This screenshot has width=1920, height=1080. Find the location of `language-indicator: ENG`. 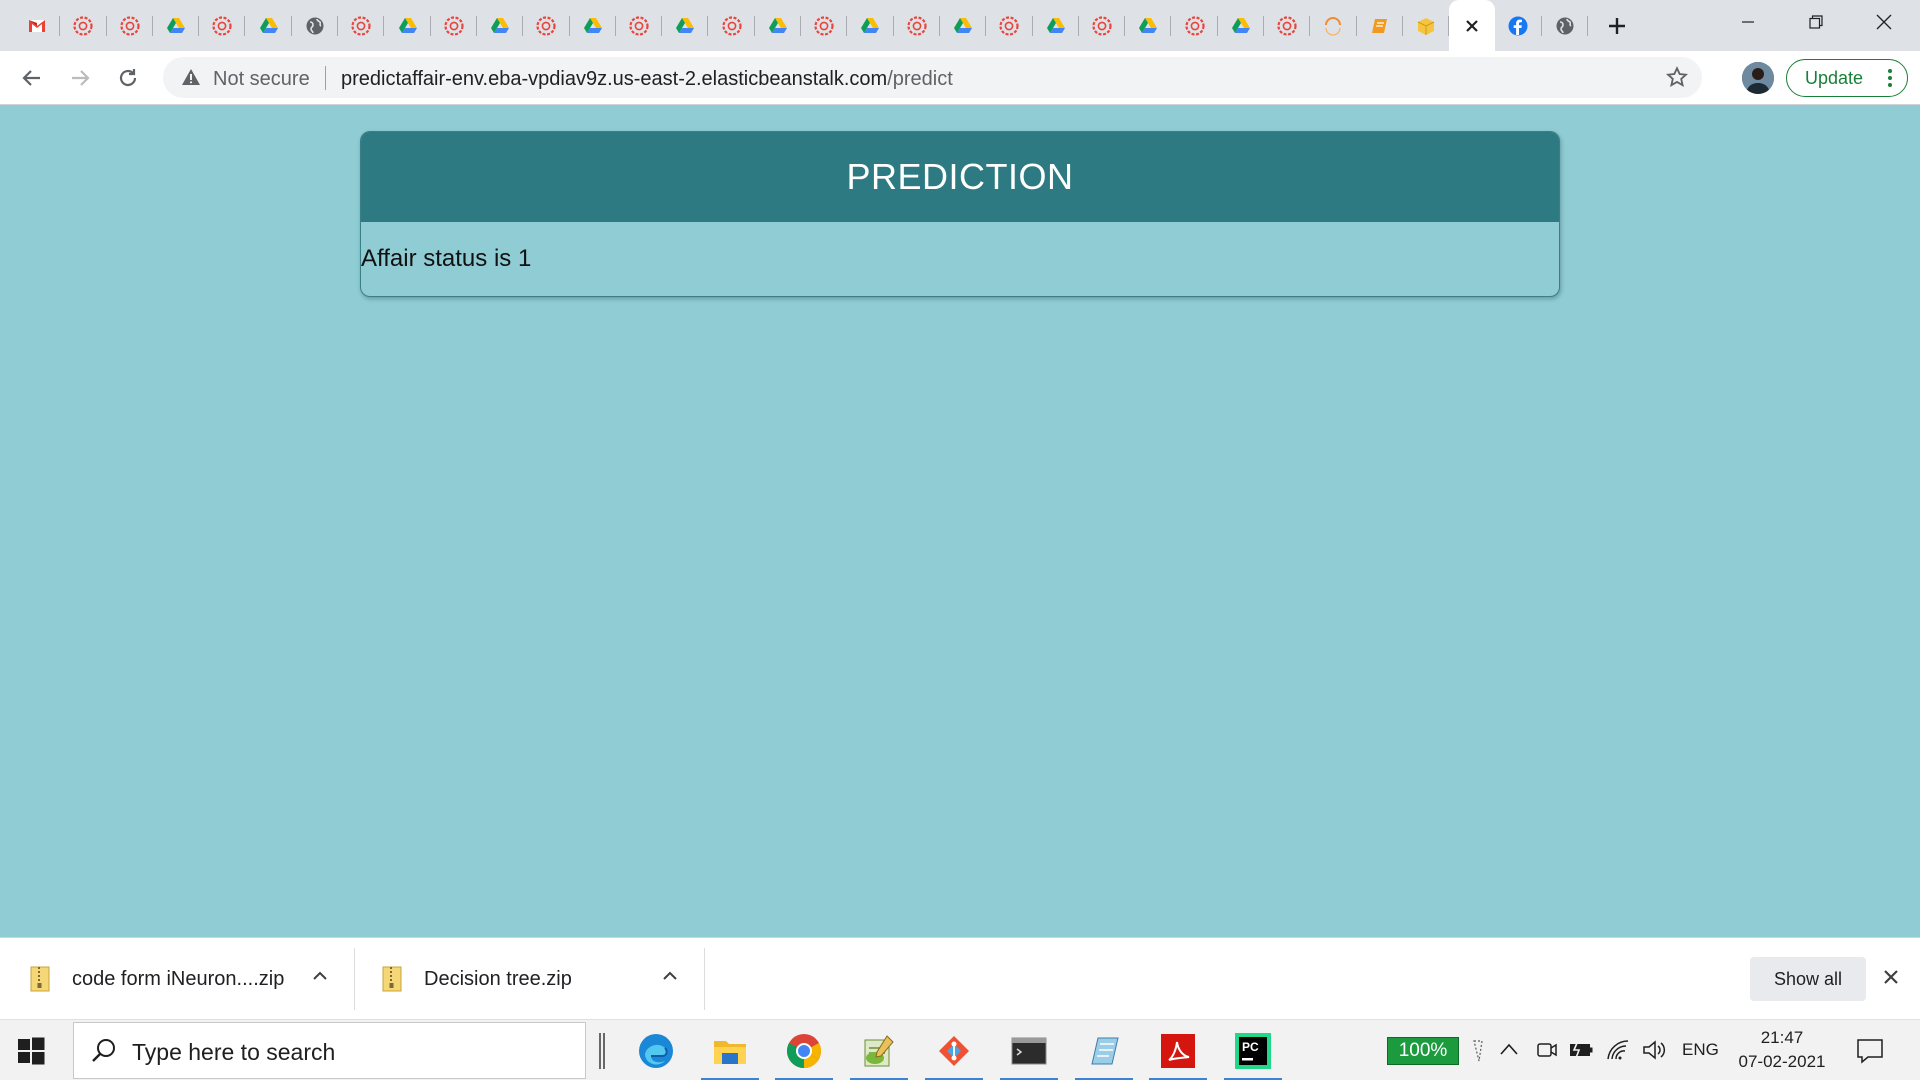

language-indicator: ENG is located at coordinates (1700, 1050).